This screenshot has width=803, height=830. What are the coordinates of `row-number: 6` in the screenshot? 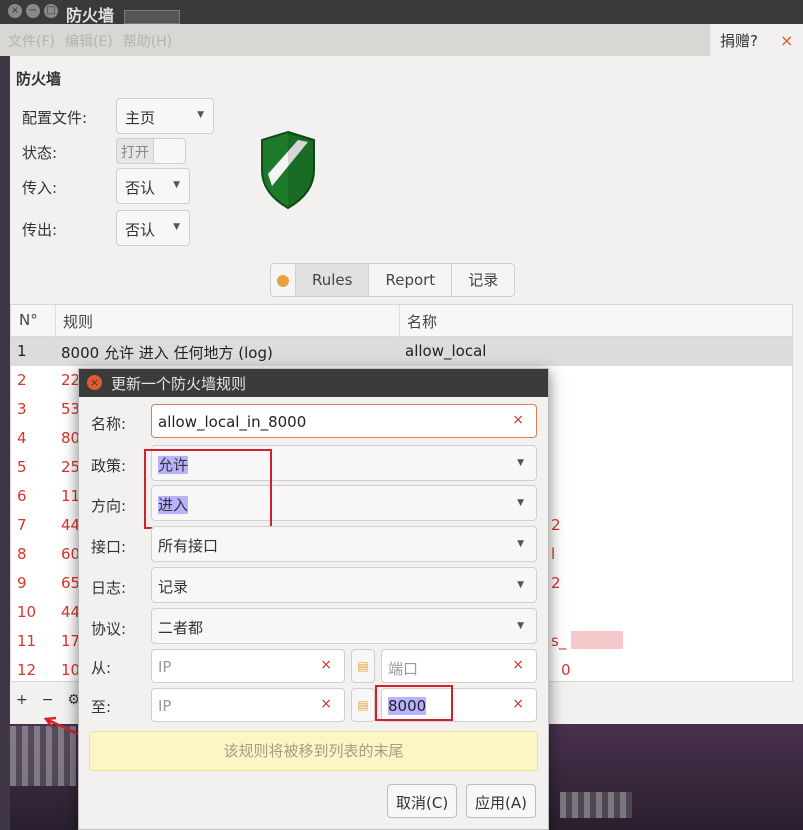 It's located at (22, 496).